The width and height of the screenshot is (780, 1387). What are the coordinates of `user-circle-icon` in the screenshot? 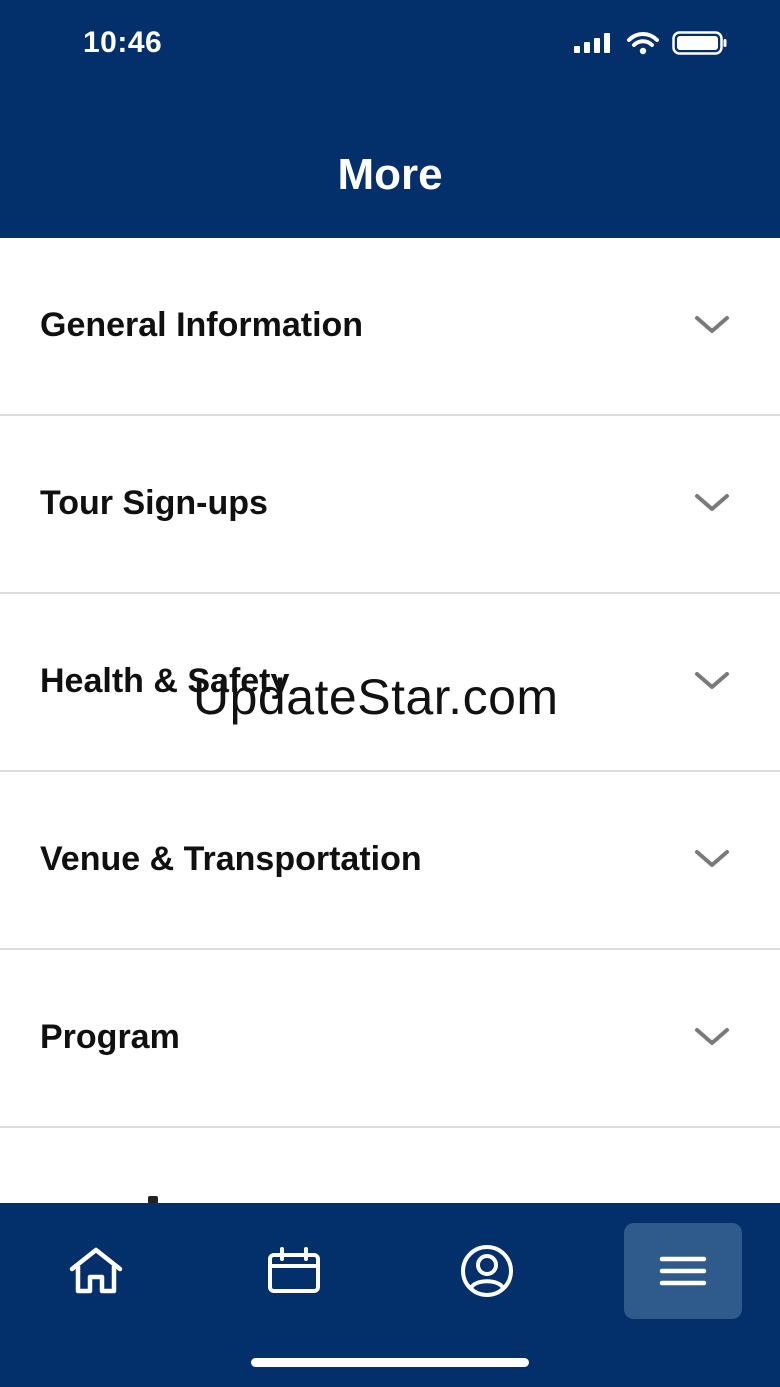 It's located at (487, 1271).